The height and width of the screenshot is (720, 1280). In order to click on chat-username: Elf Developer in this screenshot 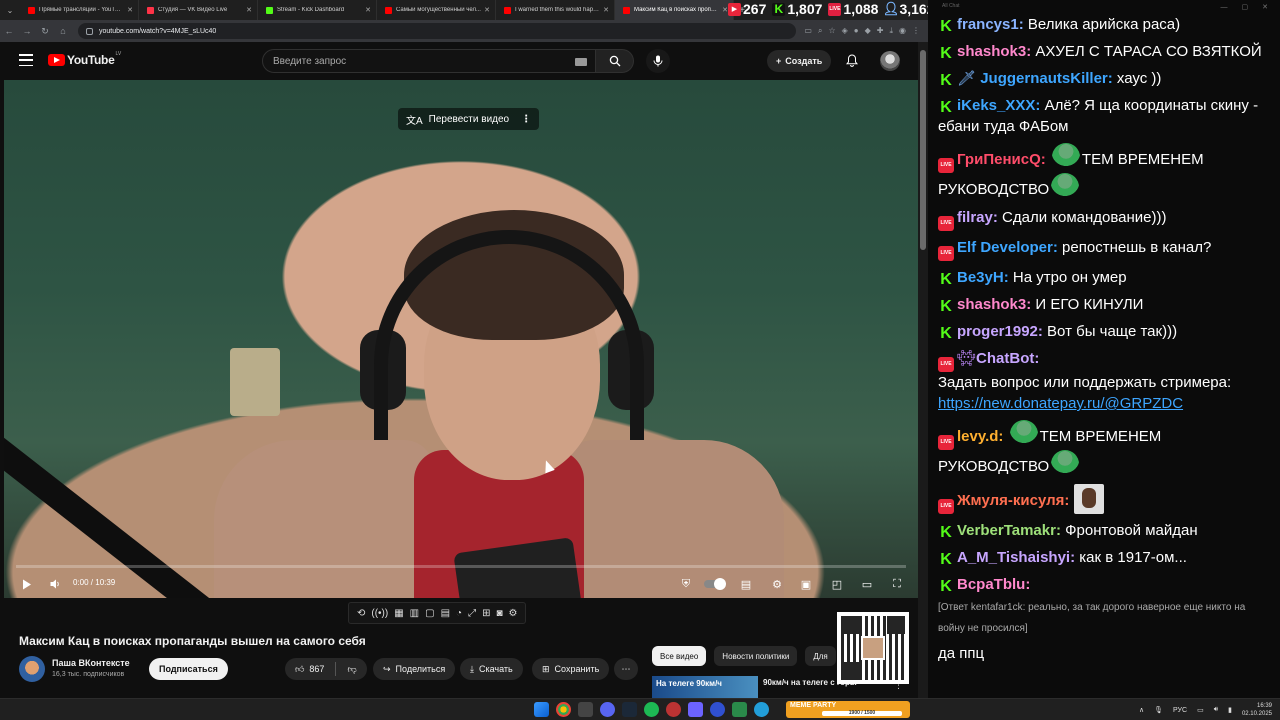, I will do `click(1005, 247)`.